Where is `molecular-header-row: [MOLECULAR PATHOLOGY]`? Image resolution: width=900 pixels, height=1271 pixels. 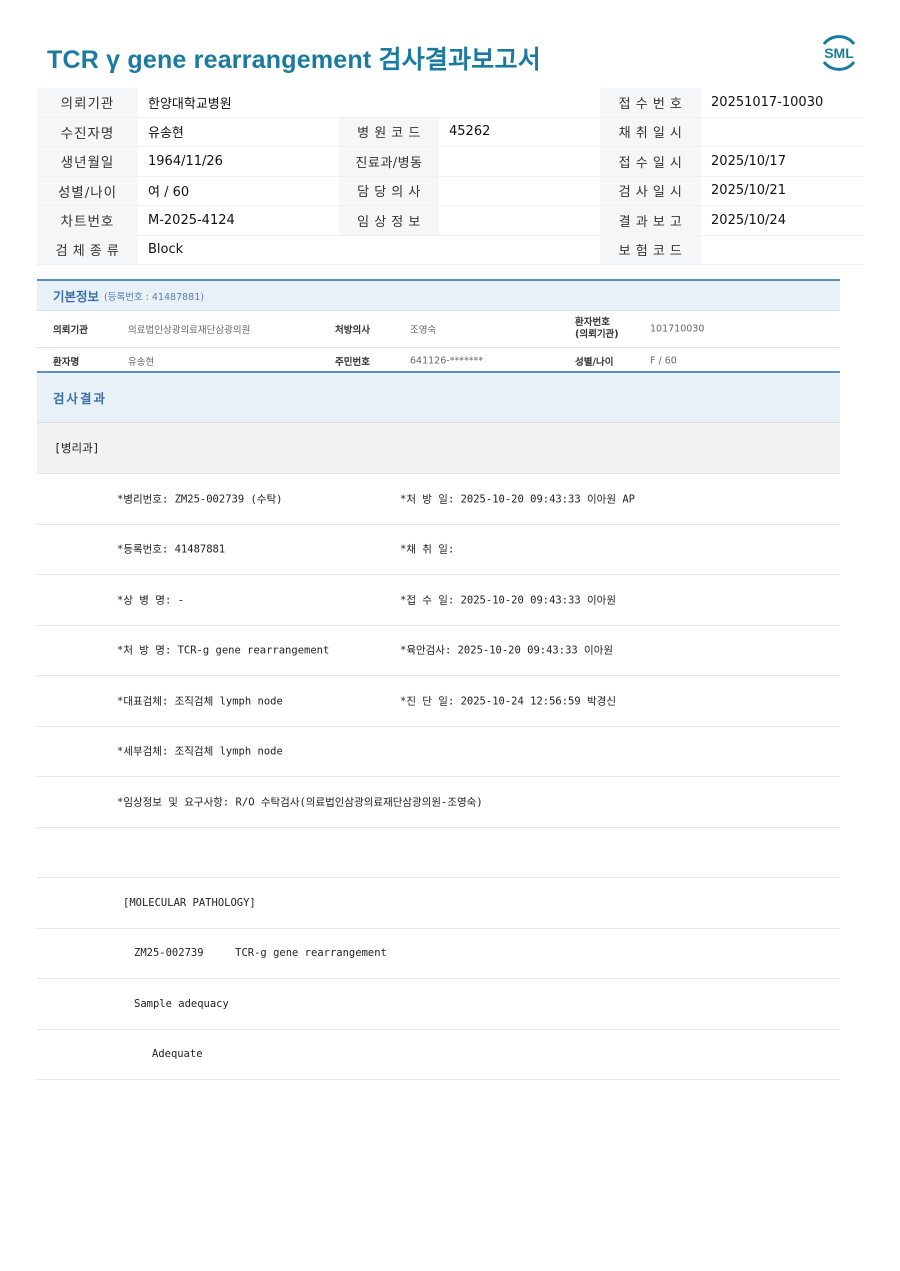
molecular-header-row: [MOLECULAR PATHOLOGY] is located at coordinates (438, 903).